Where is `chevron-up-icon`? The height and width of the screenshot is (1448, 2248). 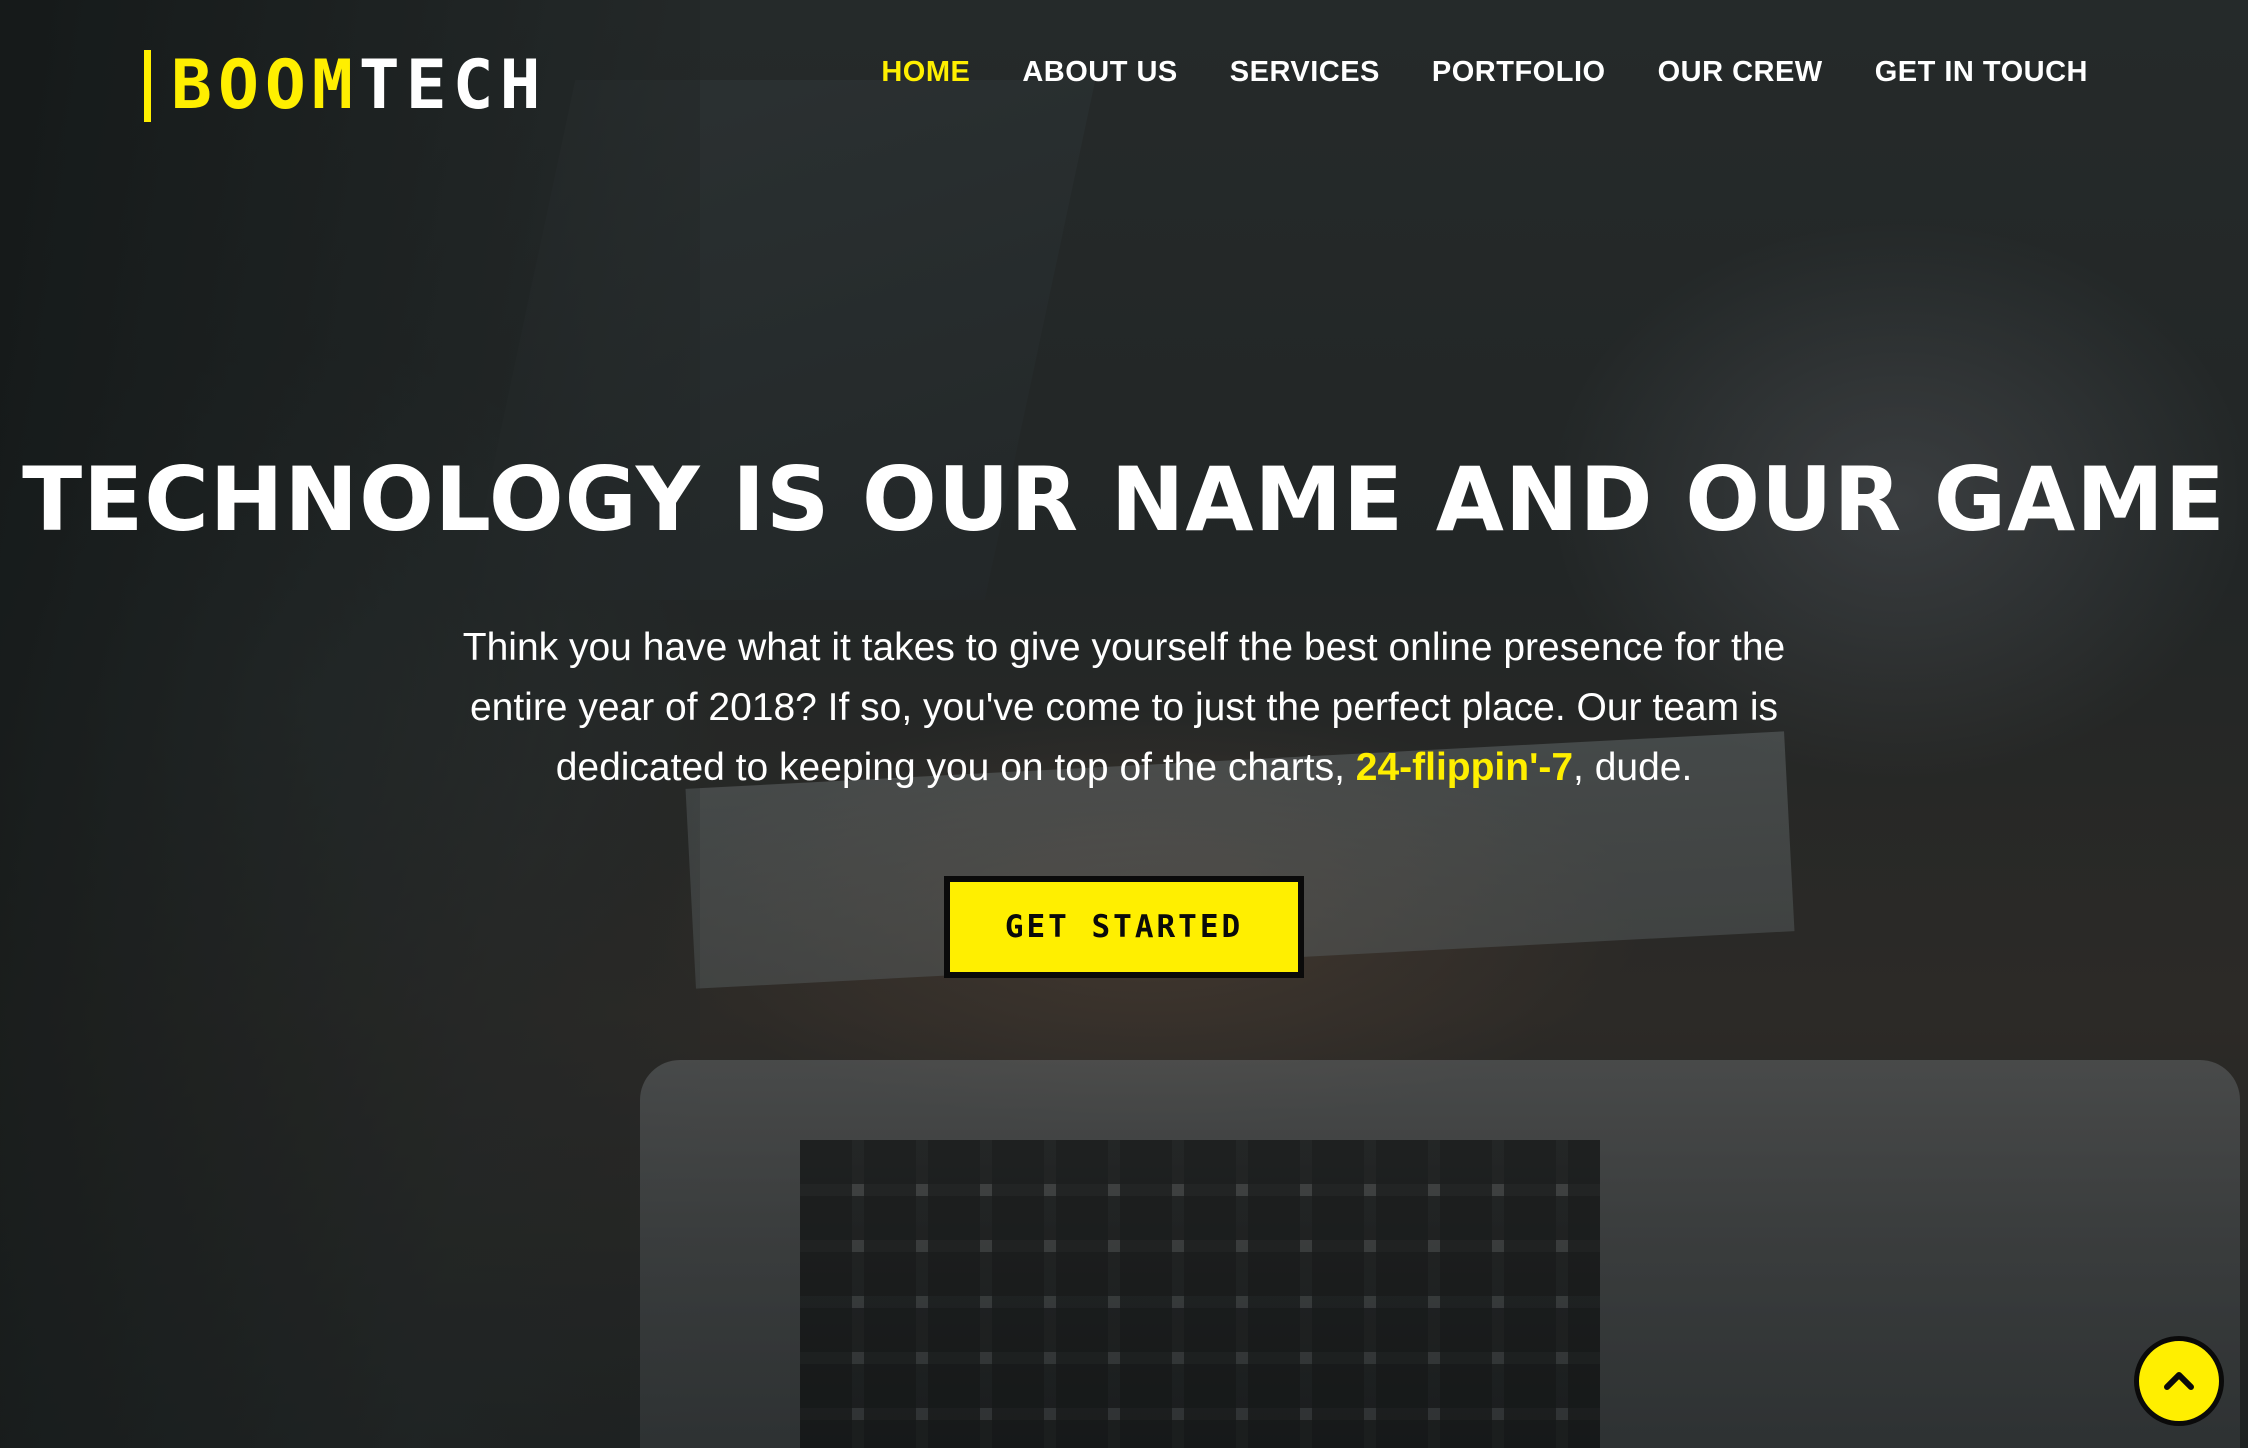 chevron-up-icon is located at coordinates (2179, 1381).